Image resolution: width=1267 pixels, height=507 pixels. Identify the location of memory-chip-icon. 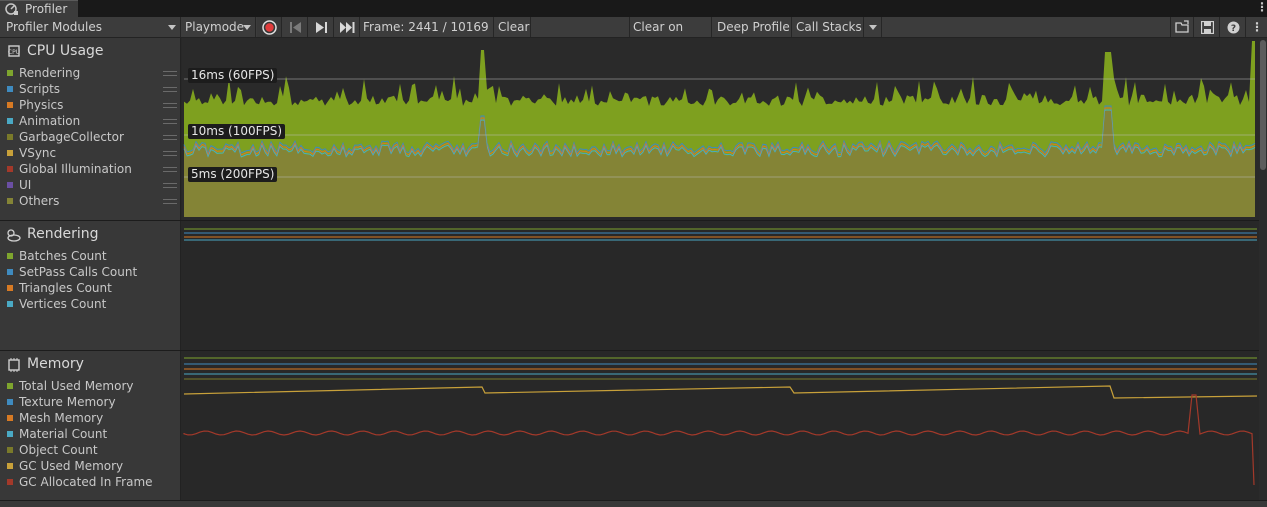
(14, 365).